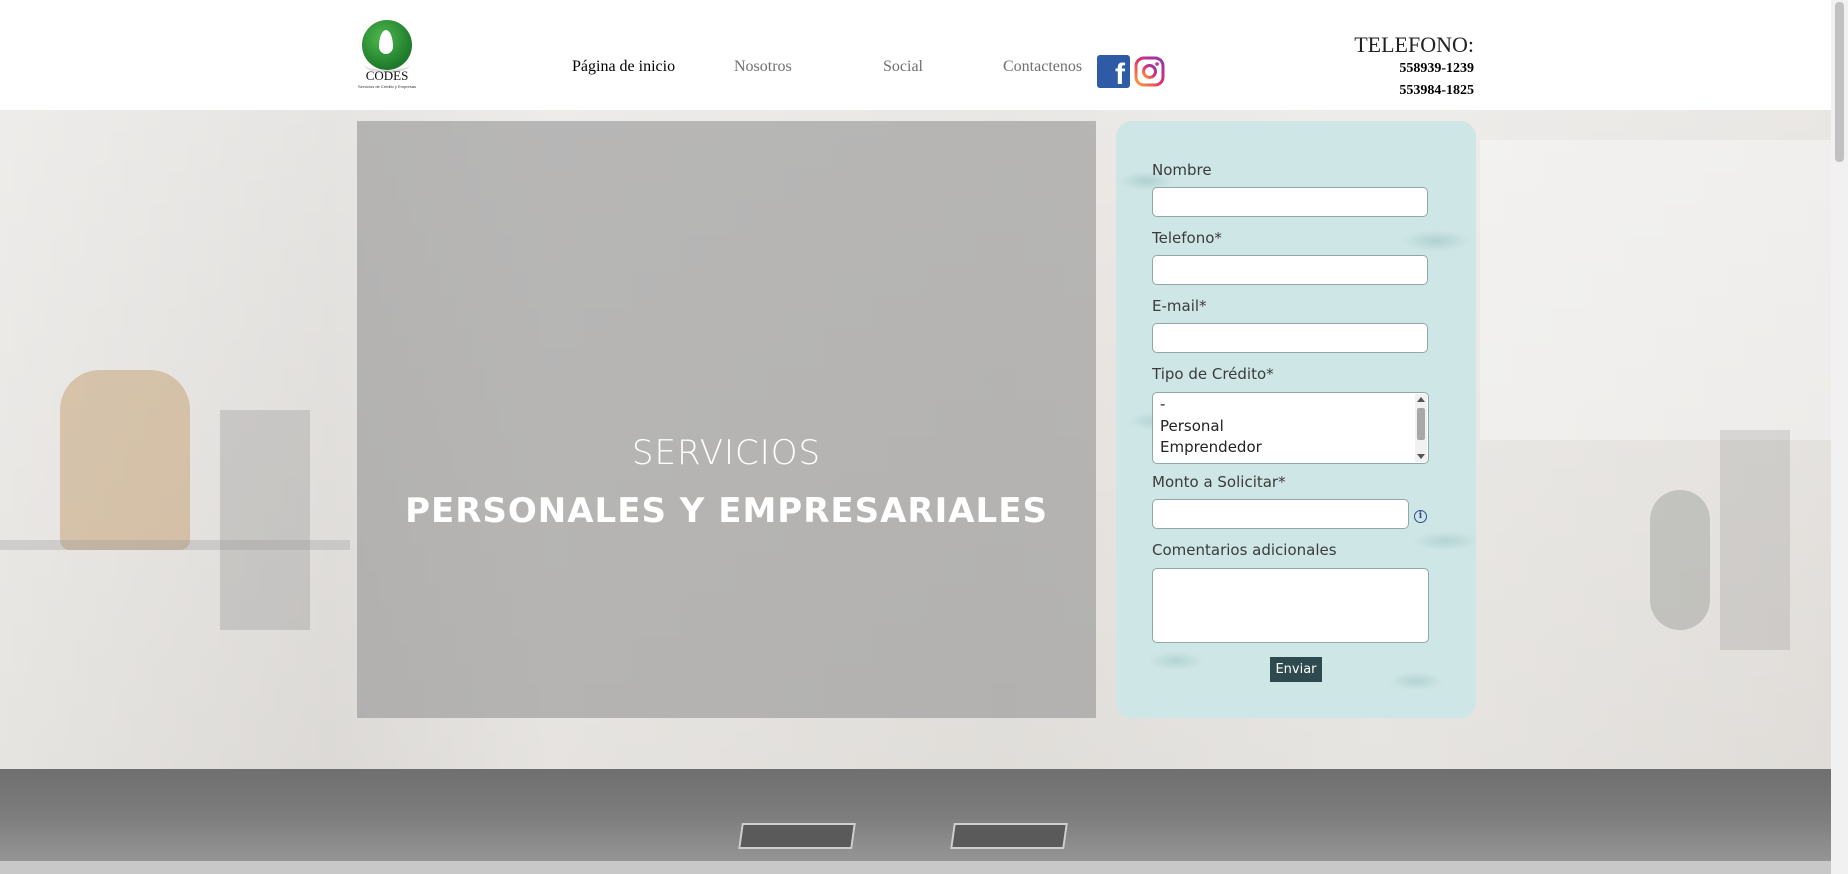 This screenshot has width=1848, height=874. I want to click on name-label: Nombre, so click(1182, 170).